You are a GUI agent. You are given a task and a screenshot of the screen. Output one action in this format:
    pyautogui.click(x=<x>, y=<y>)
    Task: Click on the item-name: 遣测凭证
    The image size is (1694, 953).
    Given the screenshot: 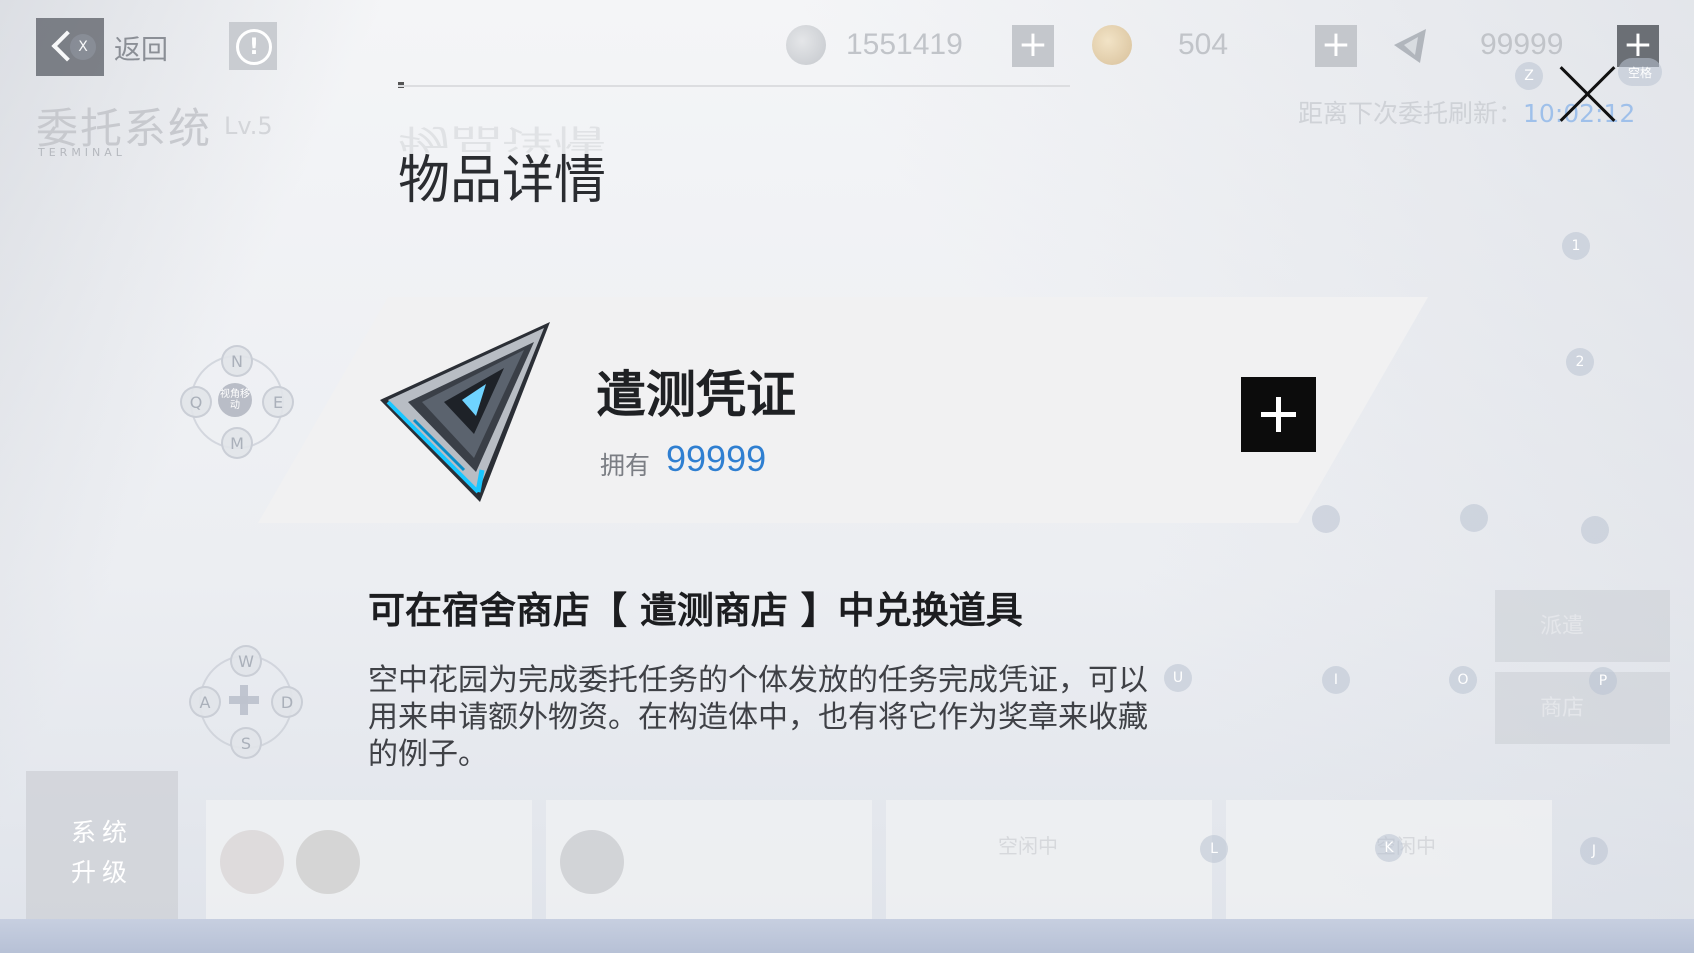 What is the action you would take?
    pyautogui.click(x=696, y=395)
    